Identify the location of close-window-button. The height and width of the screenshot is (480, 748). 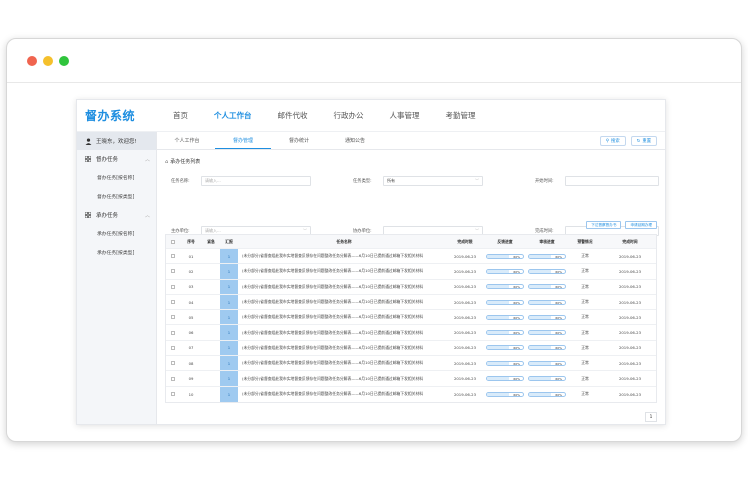
(32, 61).